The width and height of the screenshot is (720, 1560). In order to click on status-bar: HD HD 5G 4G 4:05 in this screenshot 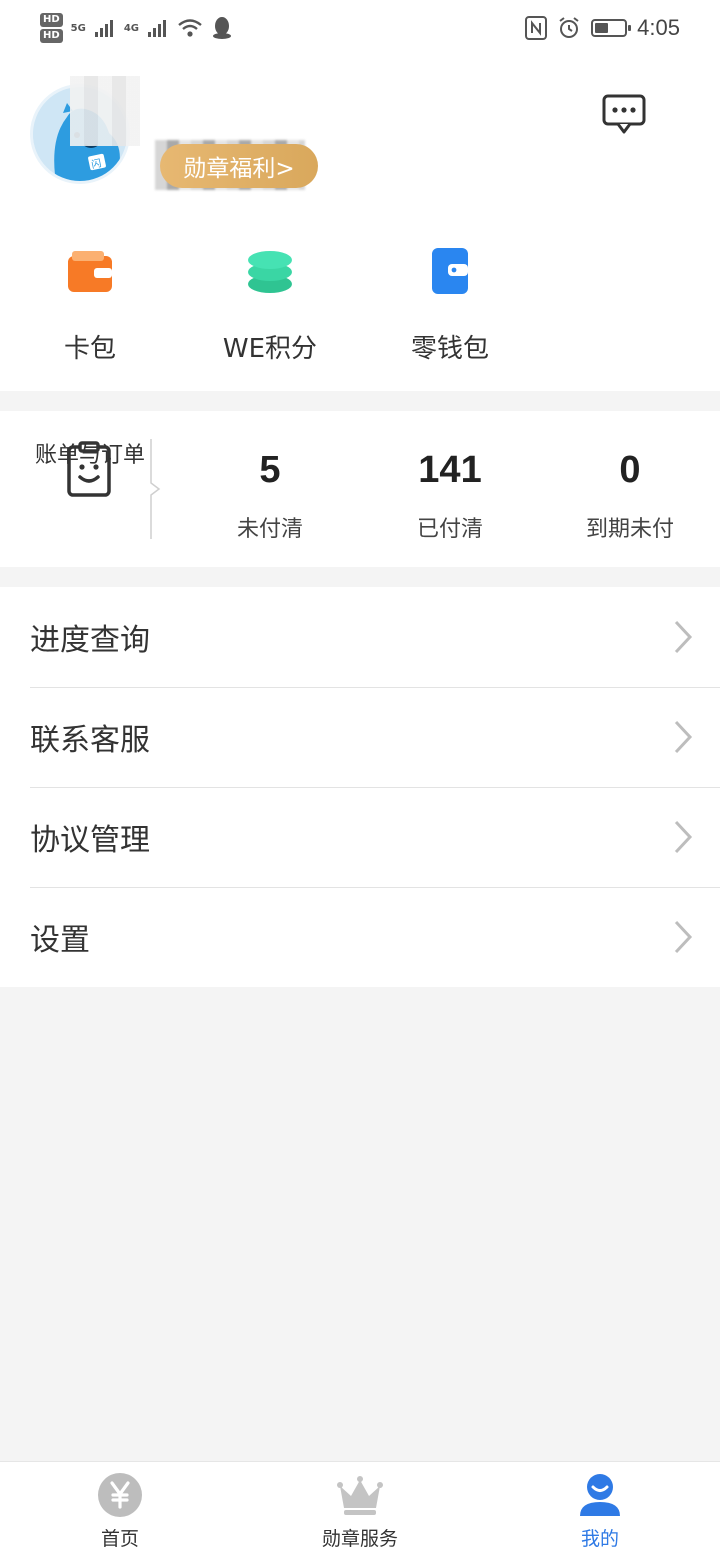, I will do `click(360, 28)`.